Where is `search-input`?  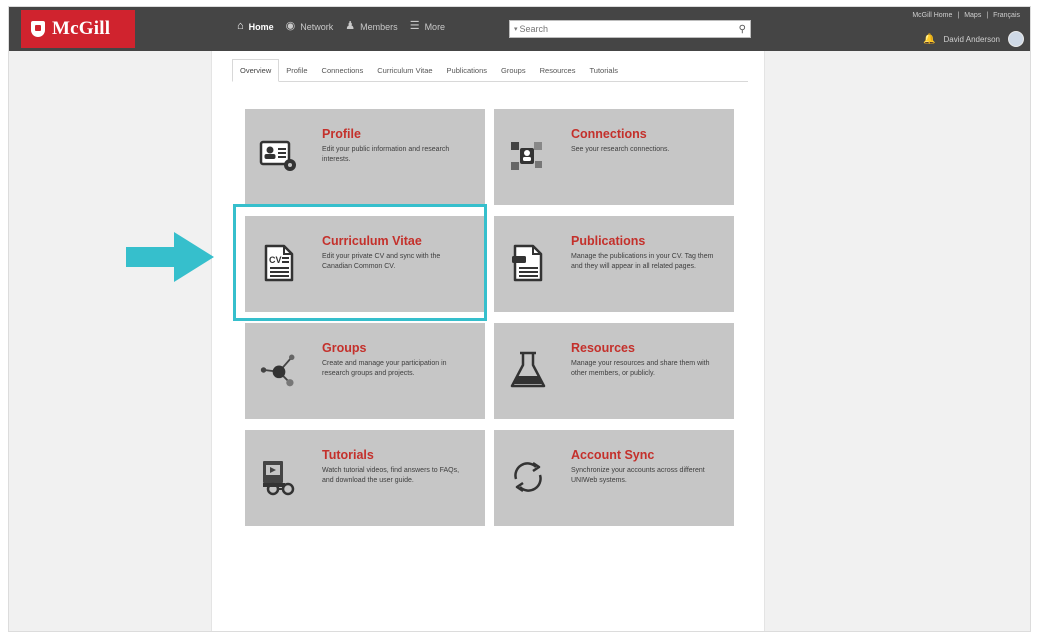
search-input is located at coordinates (629, 29).